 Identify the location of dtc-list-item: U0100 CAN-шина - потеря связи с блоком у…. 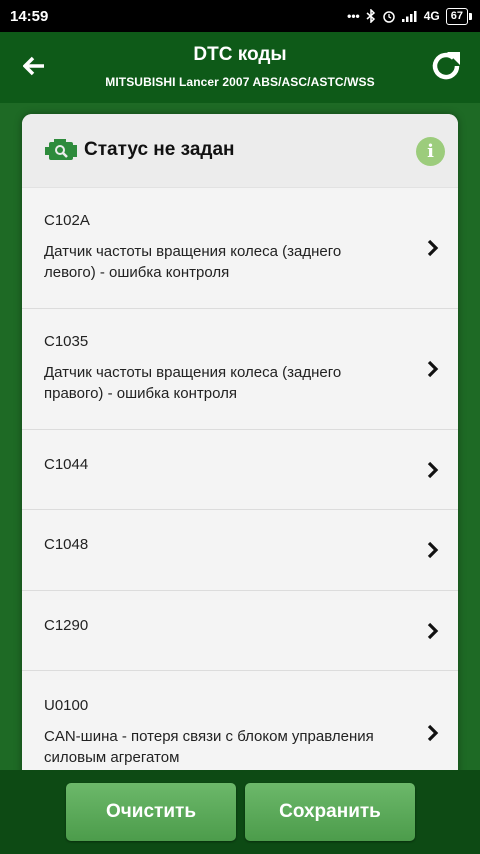
(240, 720).